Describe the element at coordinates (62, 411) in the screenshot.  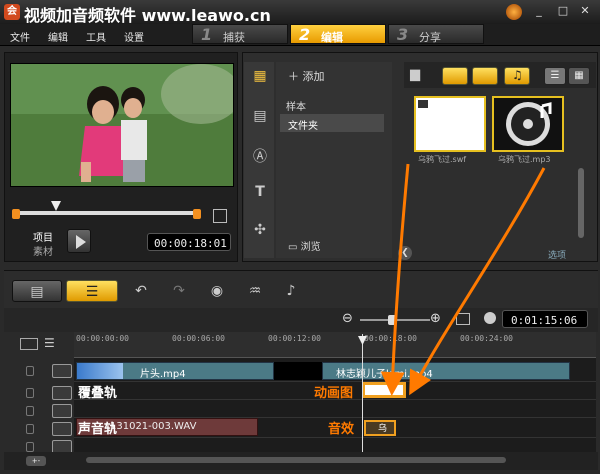
I see `title-track-icon` at that location.